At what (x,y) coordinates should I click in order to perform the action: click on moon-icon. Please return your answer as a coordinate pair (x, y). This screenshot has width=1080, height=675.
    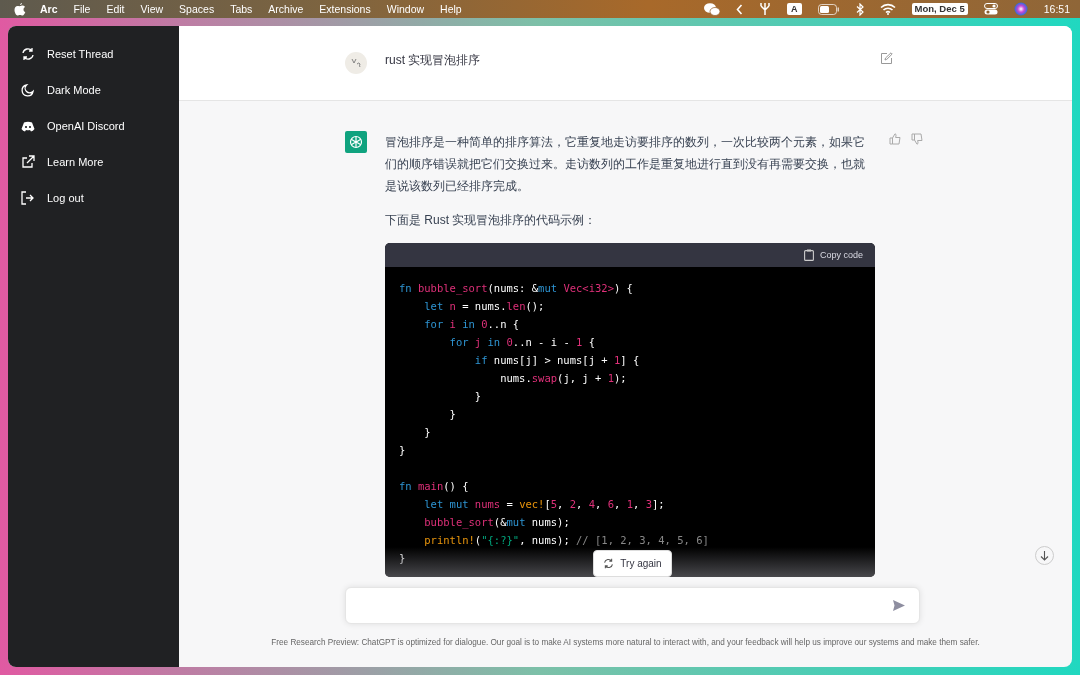
    Looking at the image, I should click on (28, 90).